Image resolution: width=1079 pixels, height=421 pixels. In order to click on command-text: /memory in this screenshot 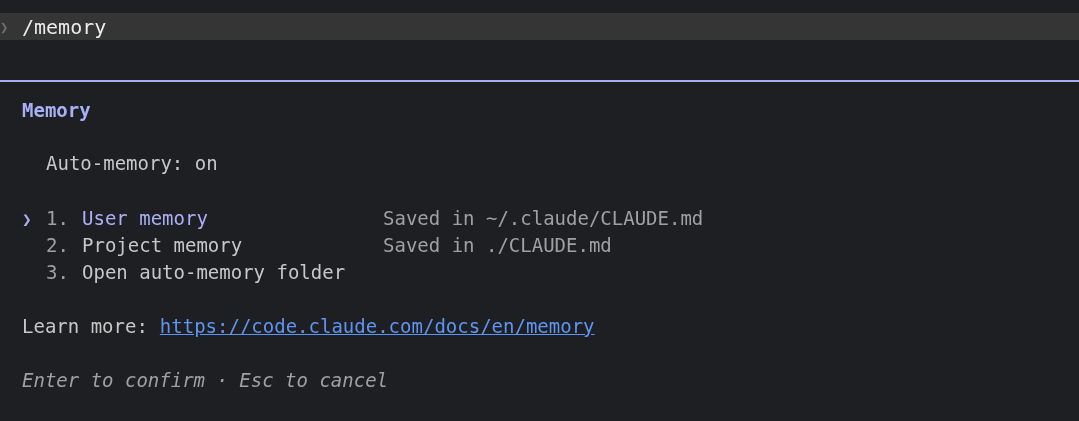, I will do `click(64, 26)`.